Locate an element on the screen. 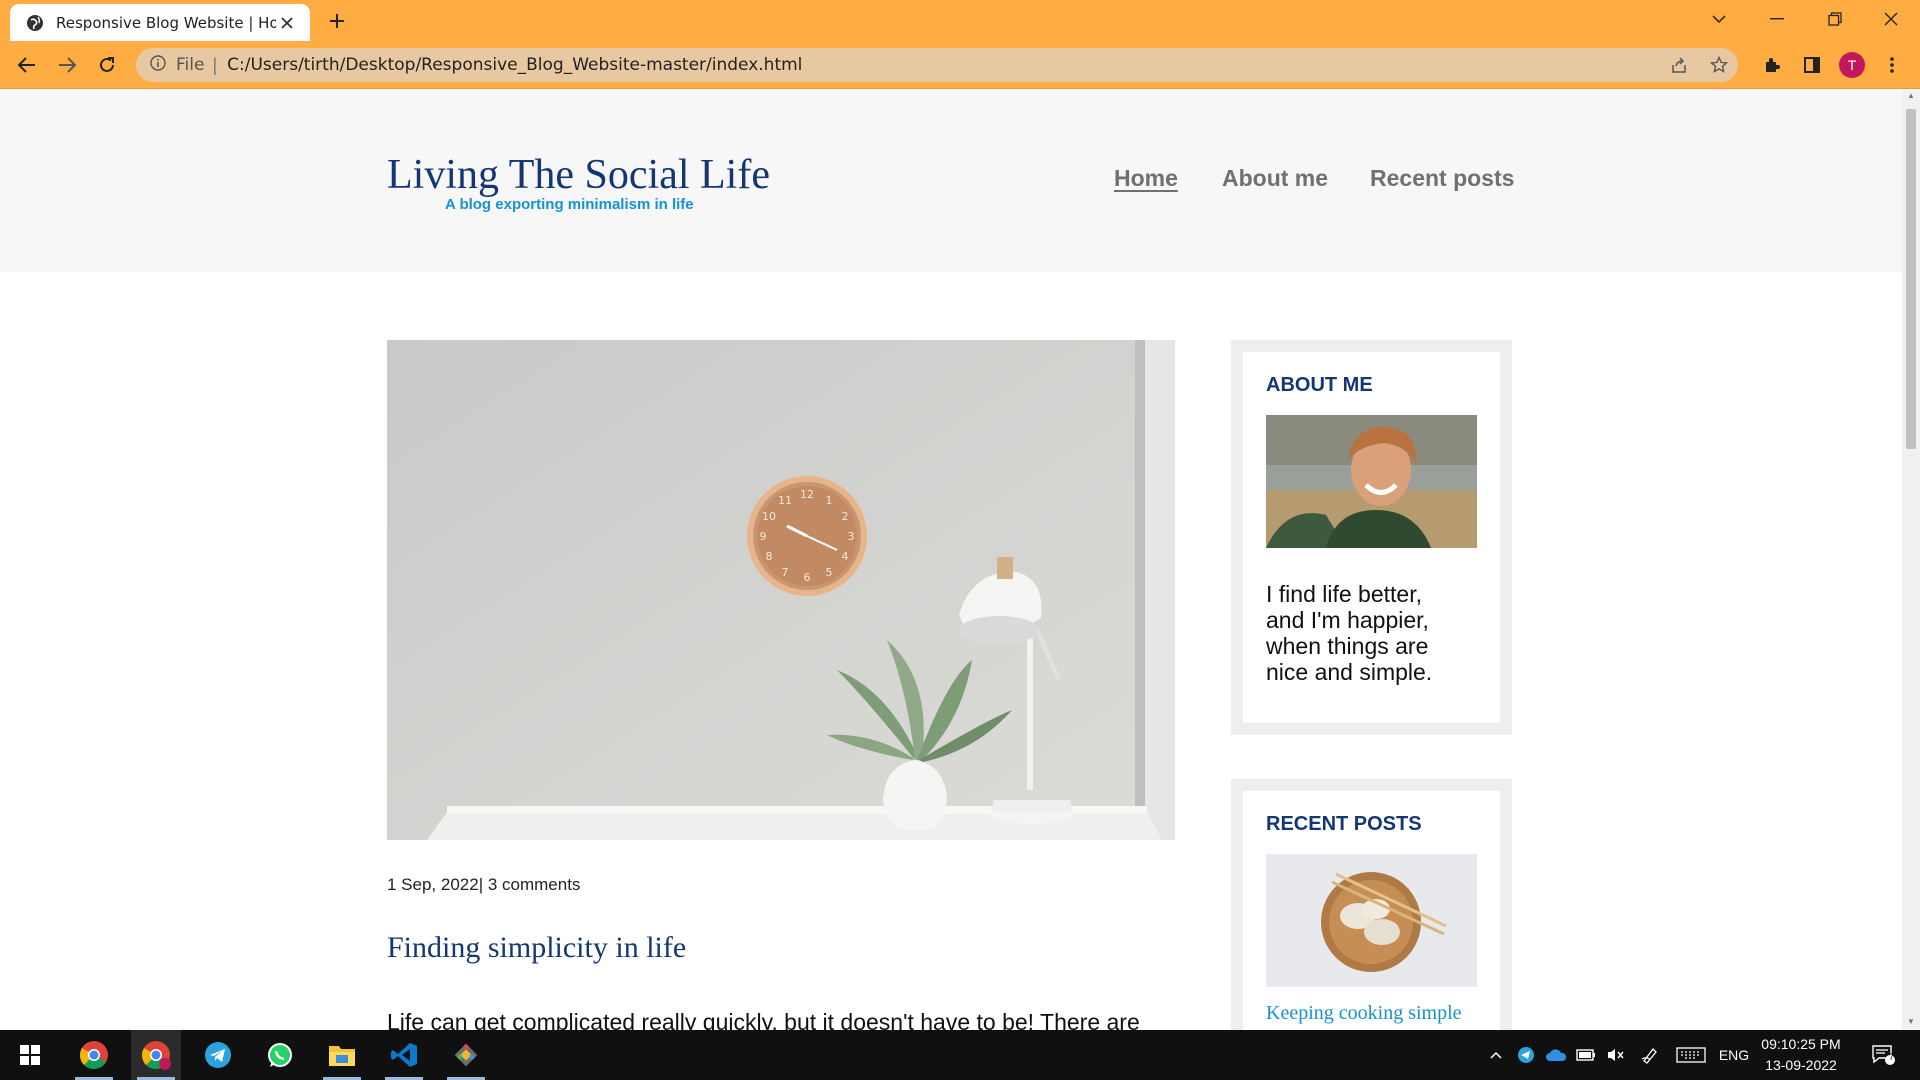  tab-title: Responsive Blog Website | Home is located at coordinates (166, 22).